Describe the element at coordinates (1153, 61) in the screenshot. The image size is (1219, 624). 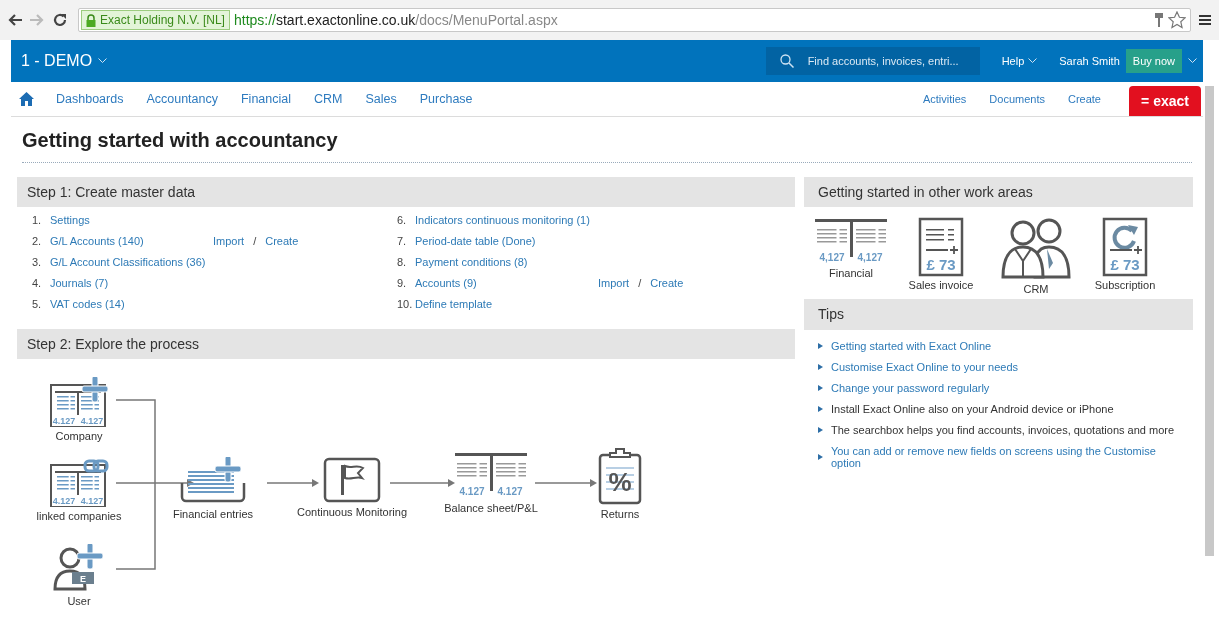
I see `buy-now-button: Buy now` at that location.